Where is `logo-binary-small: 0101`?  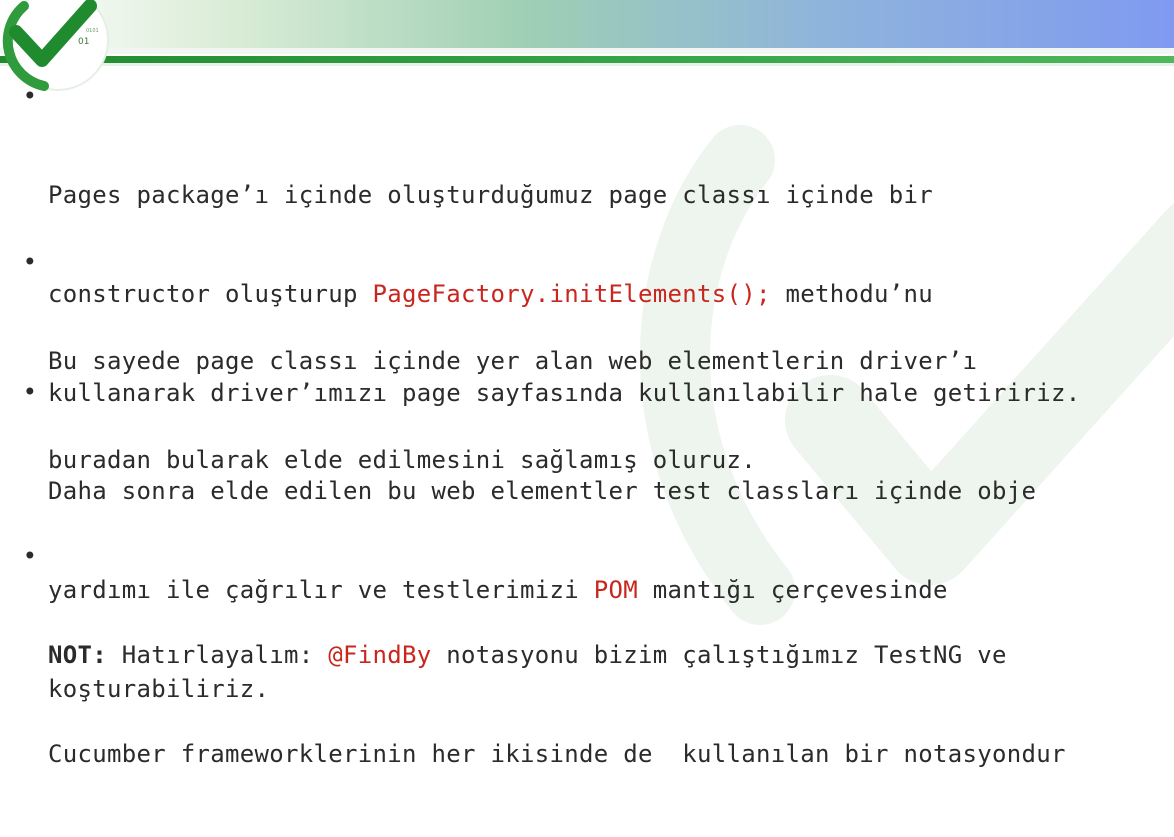
logo-binary-small: 0101 is located at coordinates (92, 31).